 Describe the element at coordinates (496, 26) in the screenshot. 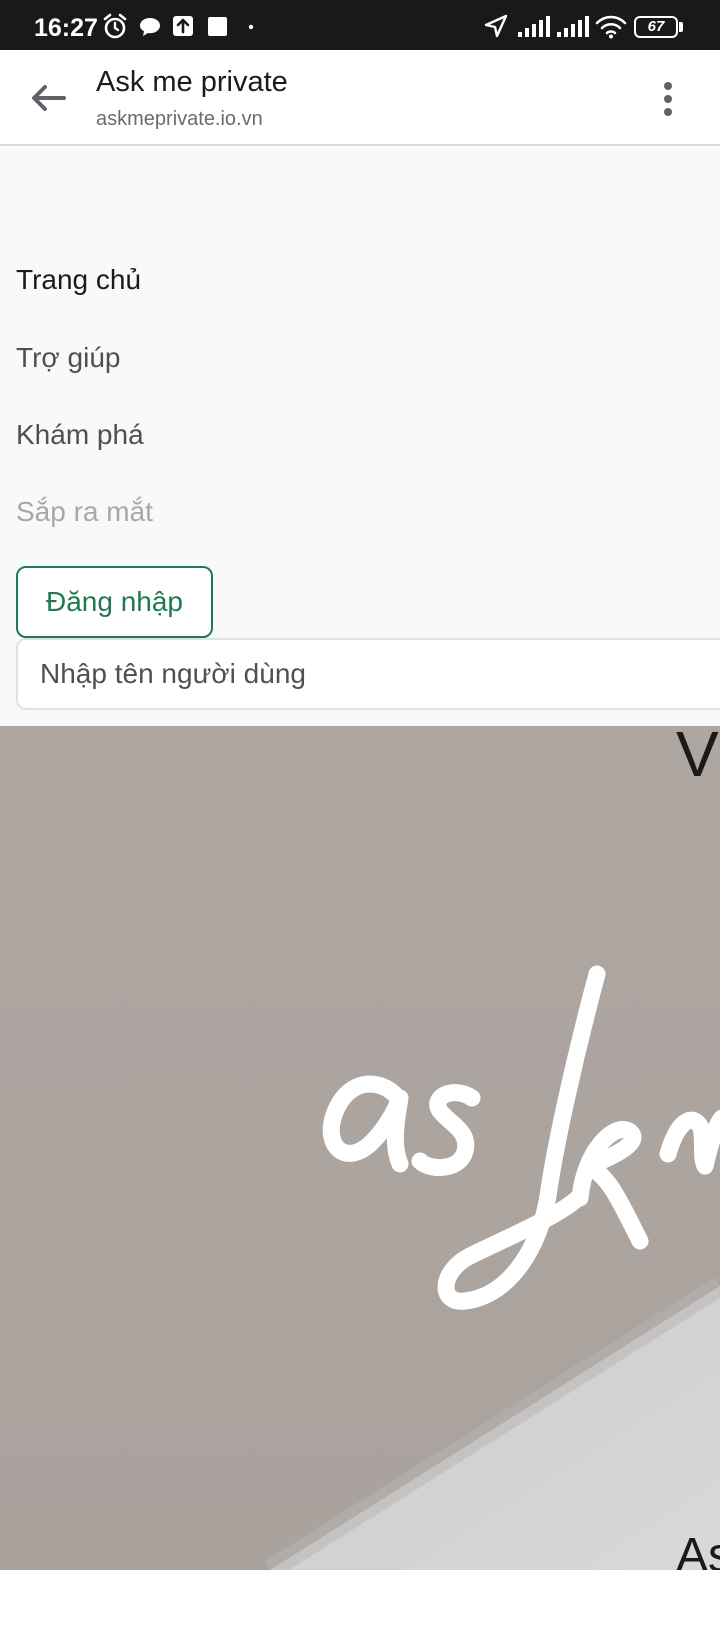

I see `navigation-icon` at that location.